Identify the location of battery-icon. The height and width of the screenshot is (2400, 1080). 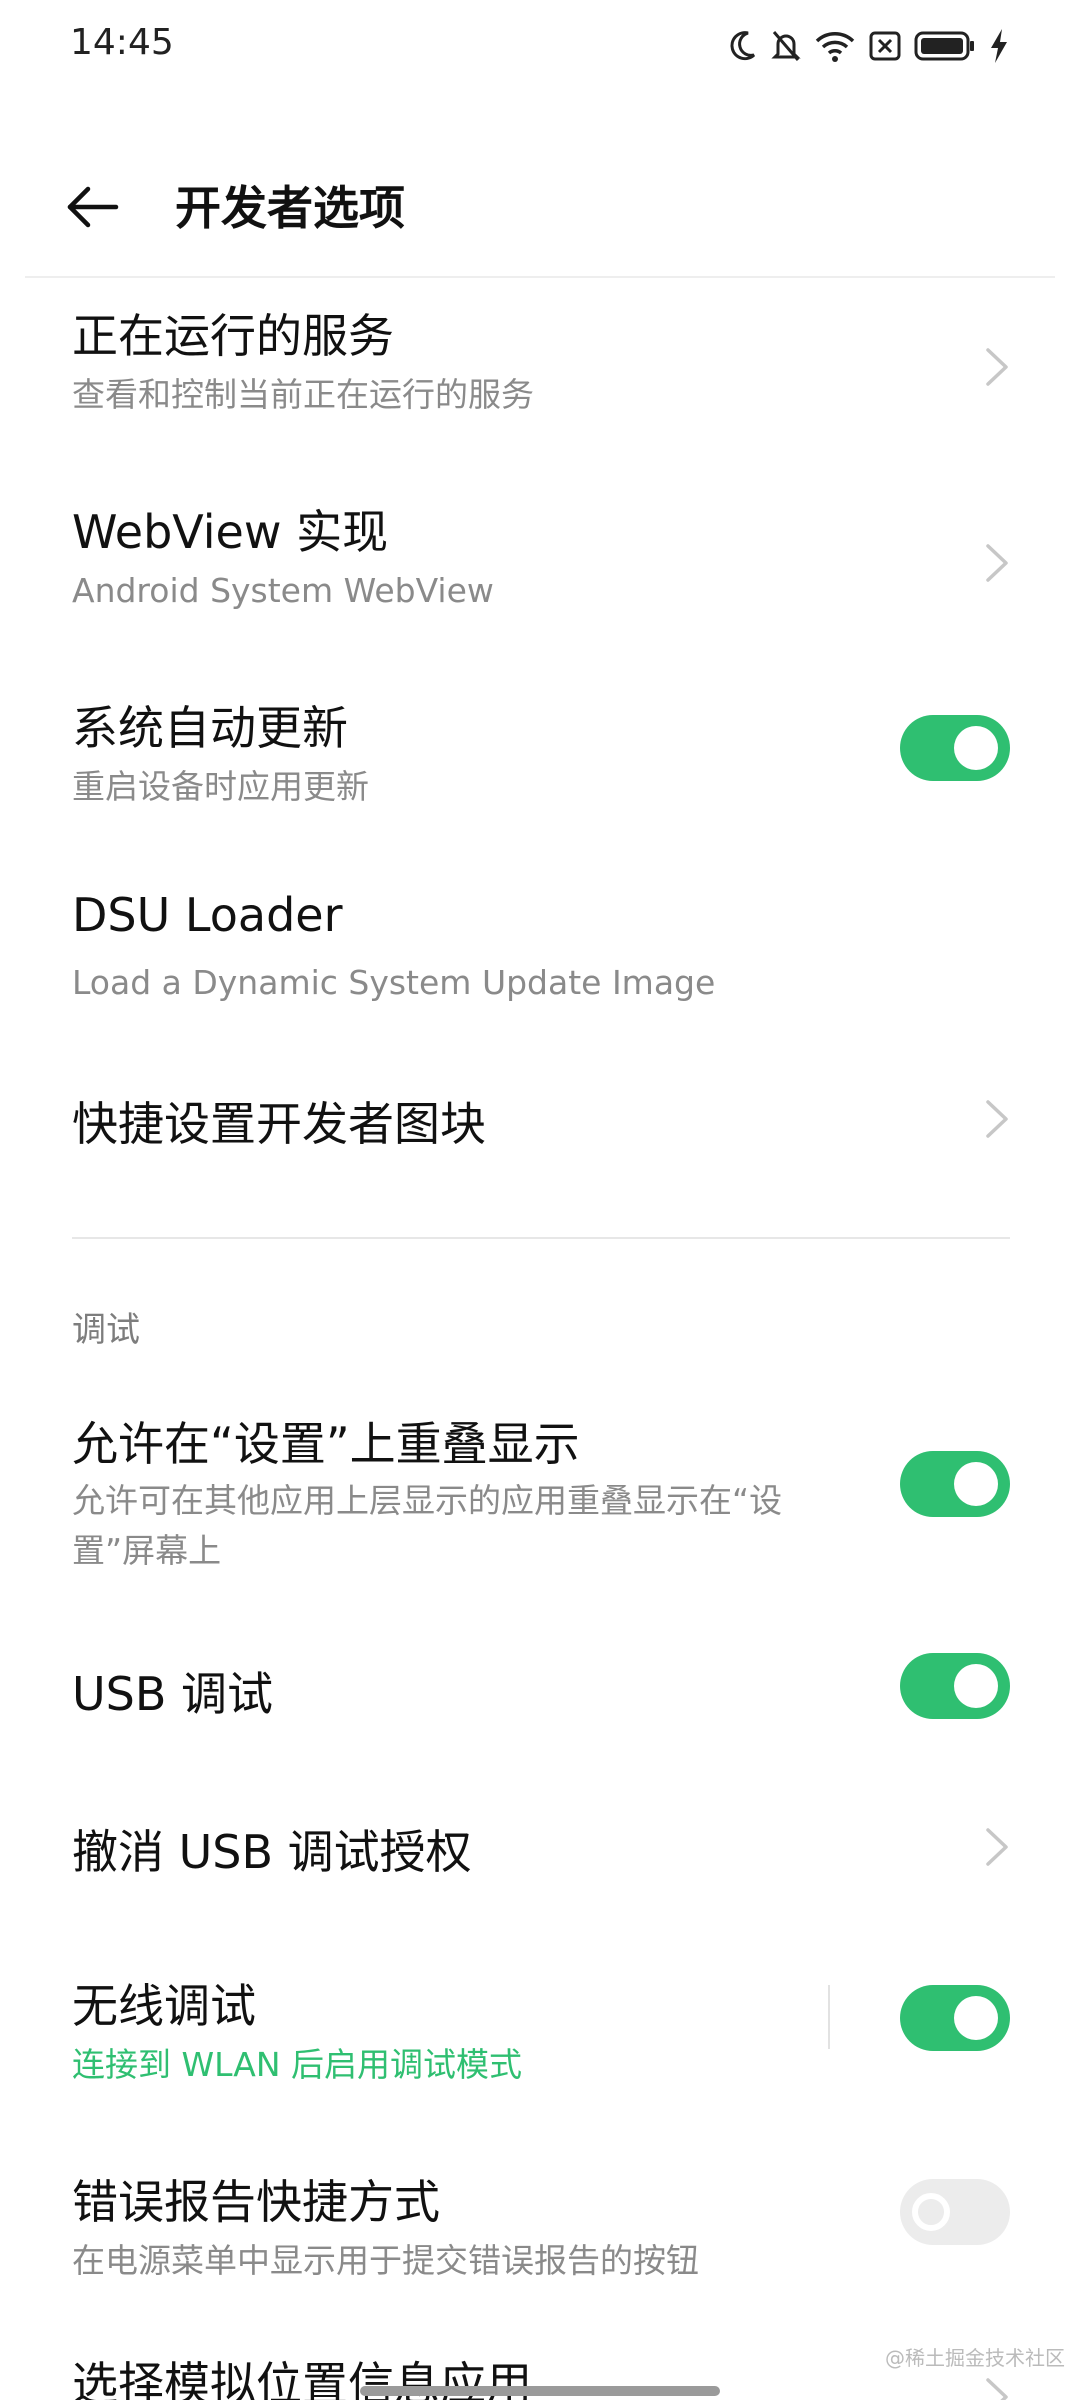
(944, 46).